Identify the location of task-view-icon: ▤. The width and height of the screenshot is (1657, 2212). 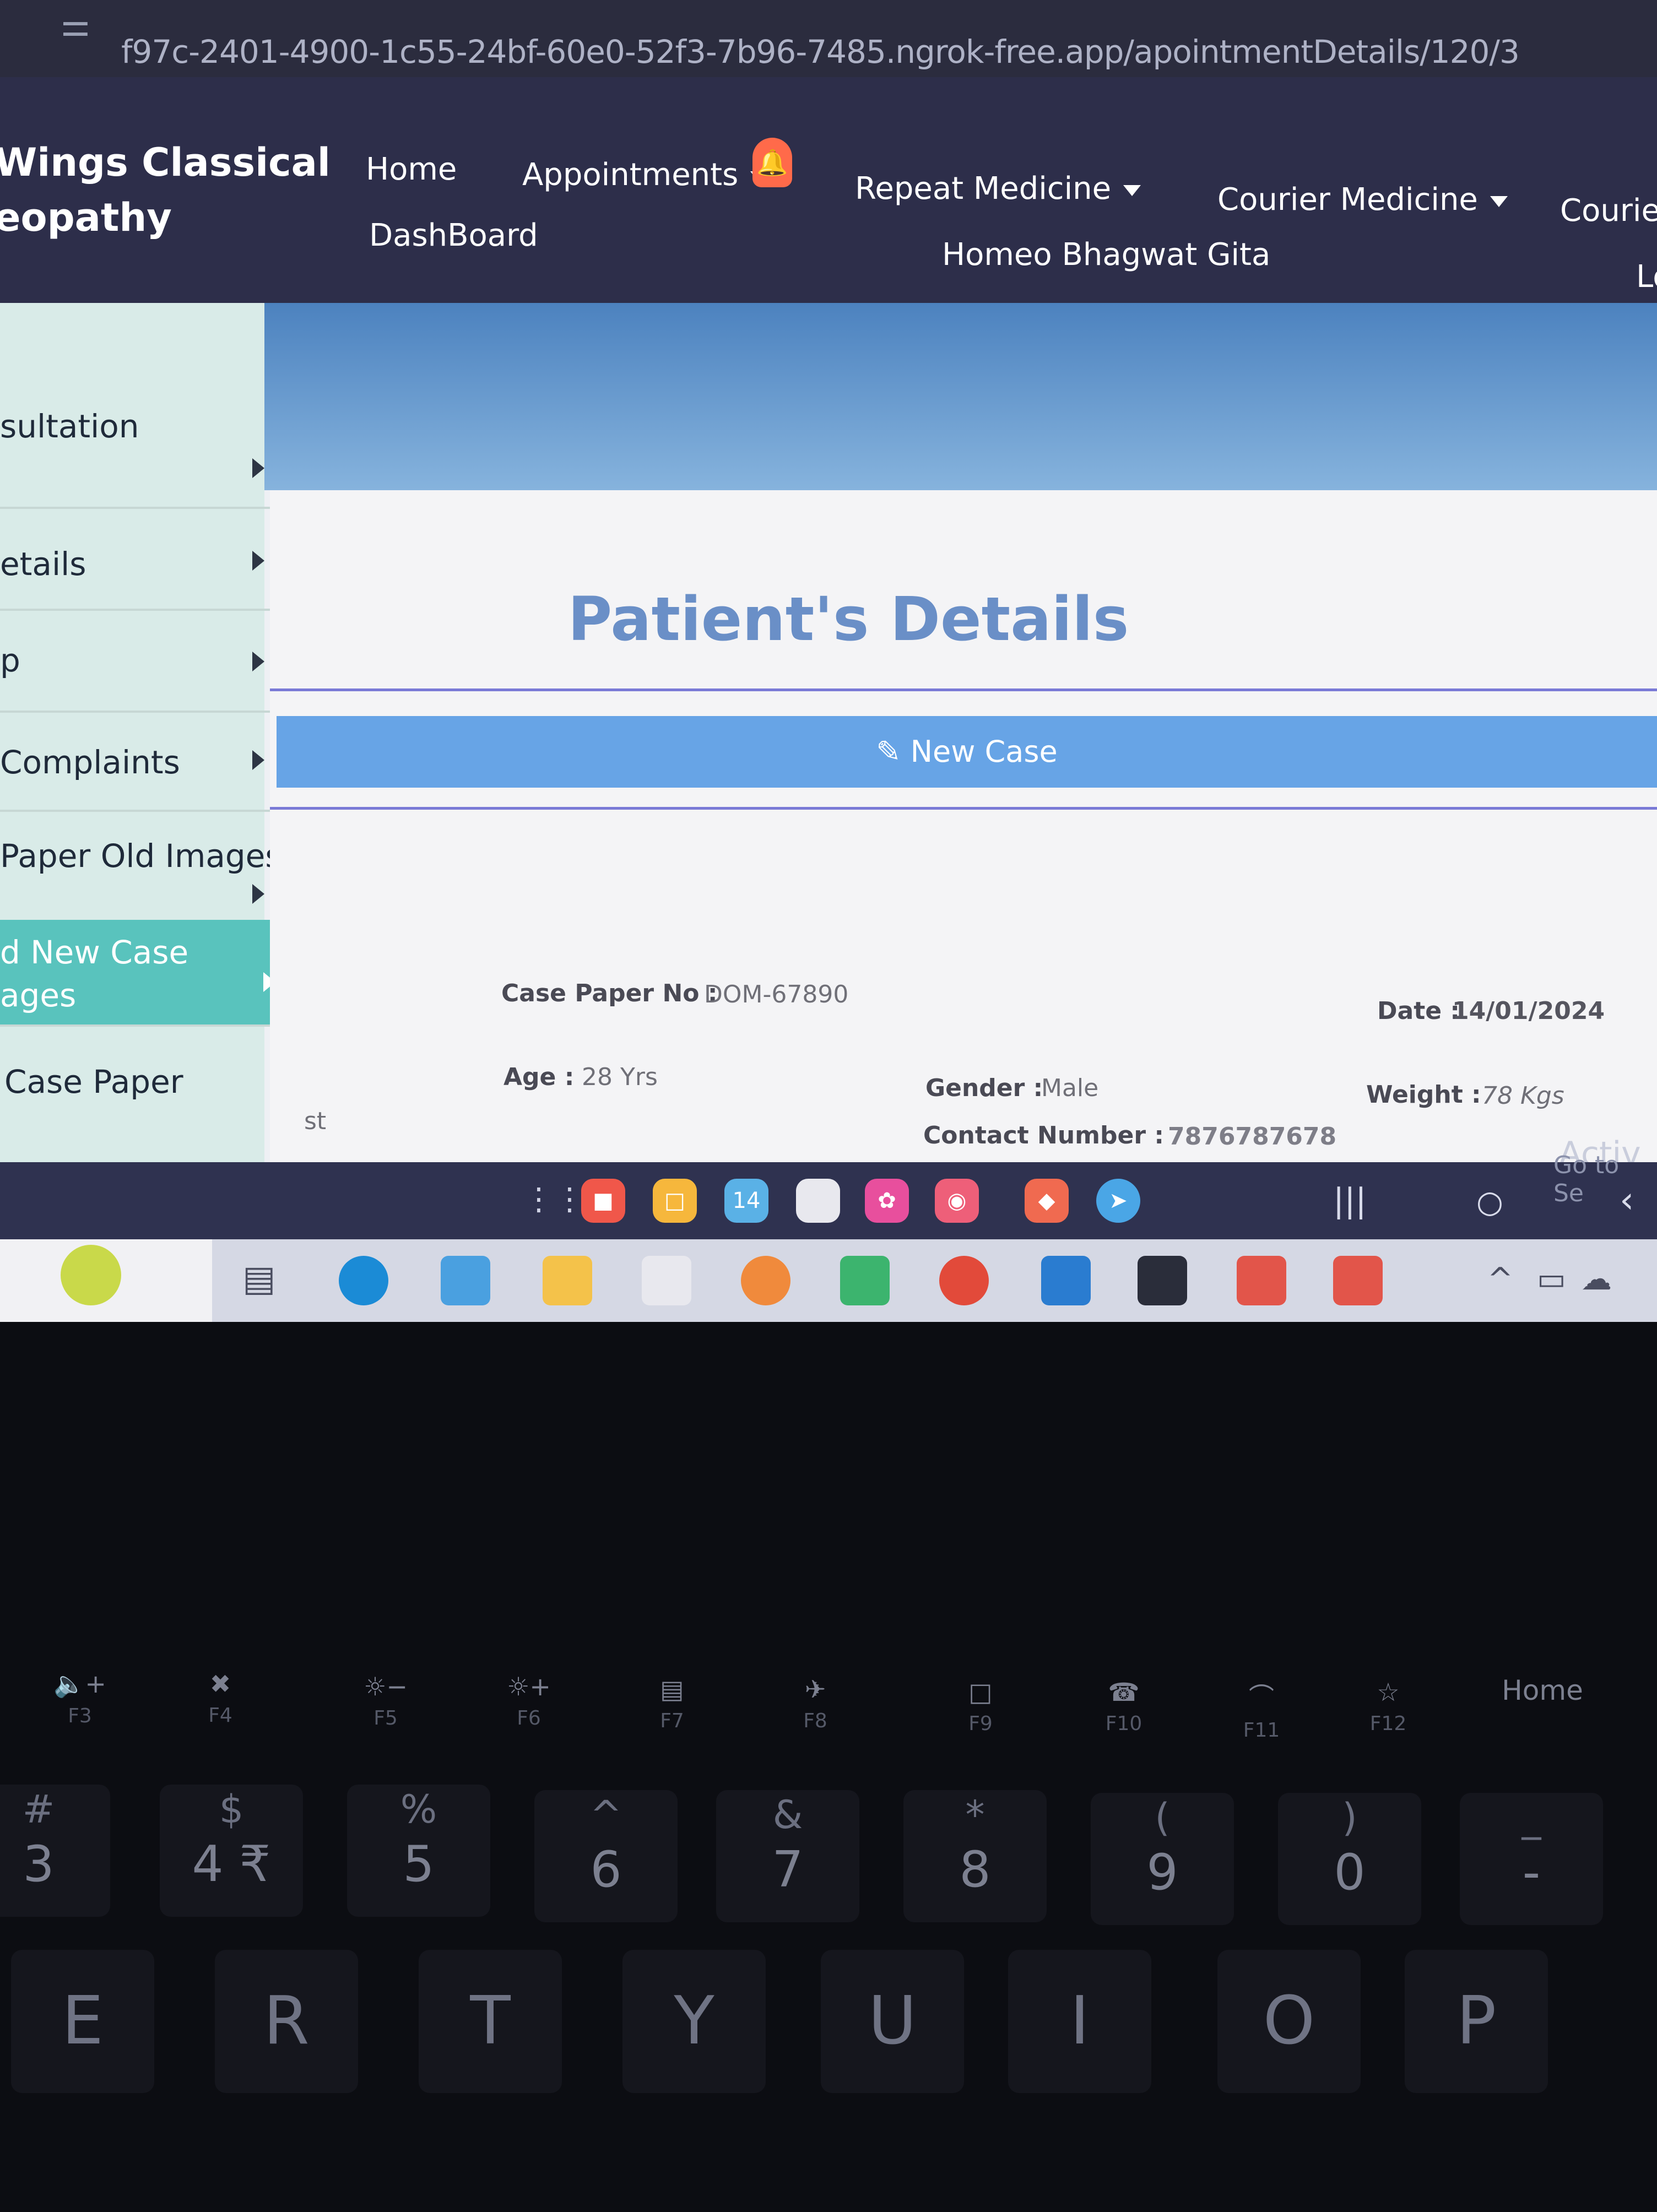
(259, 1279).